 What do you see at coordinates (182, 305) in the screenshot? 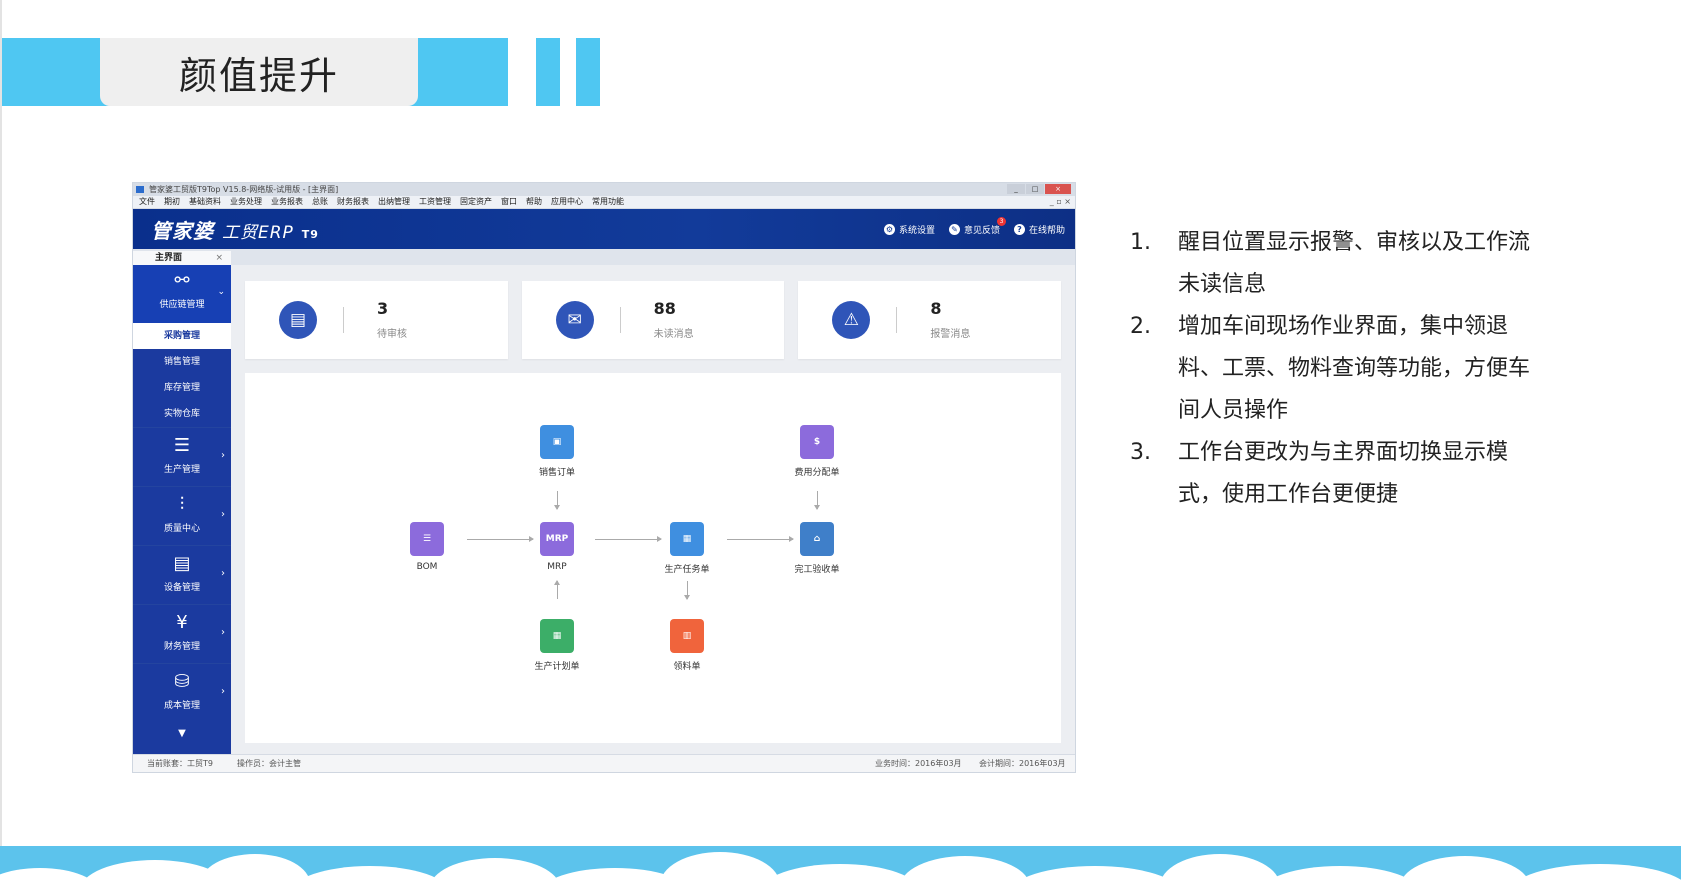
I see `sidebar-group-label: 供应链管理` at bounding box center [182, 305].